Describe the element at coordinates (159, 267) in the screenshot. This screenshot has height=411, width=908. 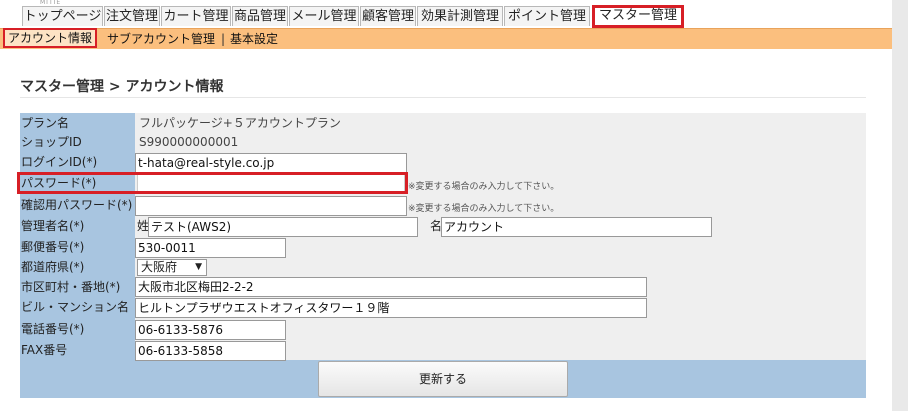
I see `prefecture-selected: 大阪府` at that location.